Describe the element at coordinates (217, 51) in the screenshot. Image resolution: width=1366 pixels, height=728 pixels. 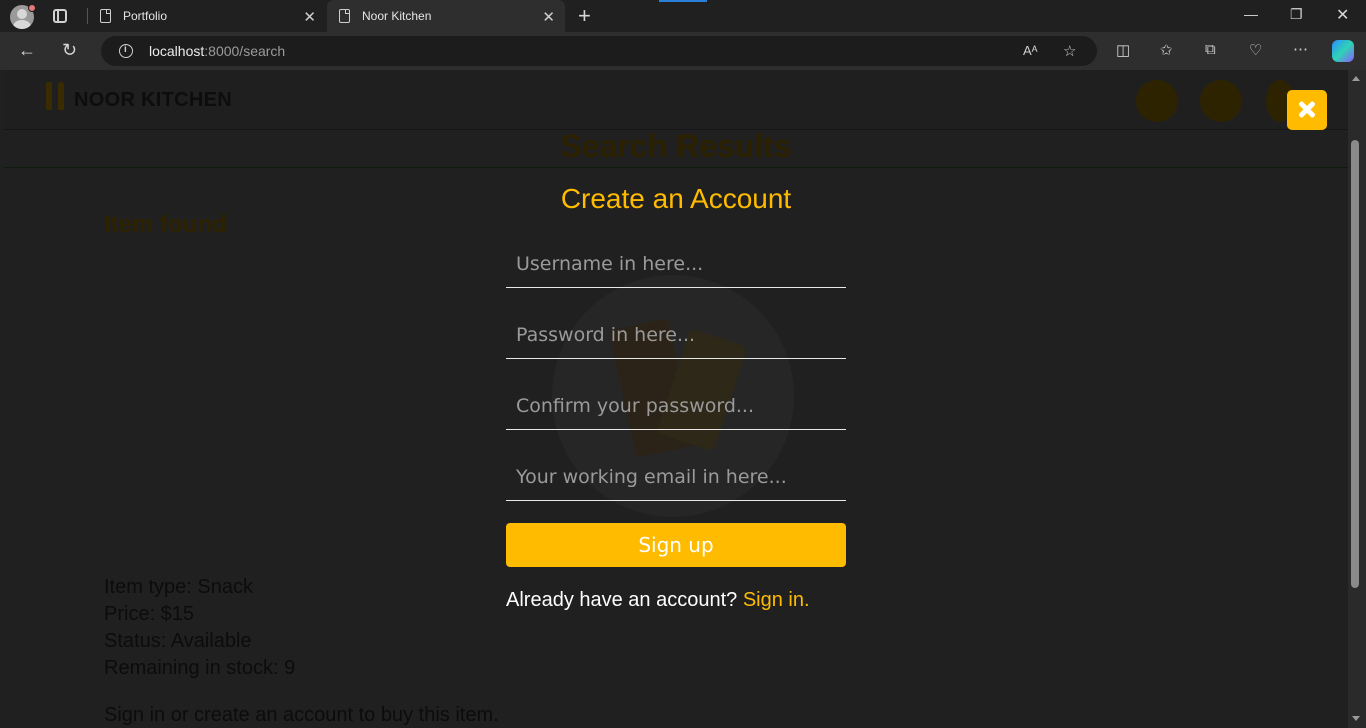
I see `url-text: localhost:8000/search` at that location.